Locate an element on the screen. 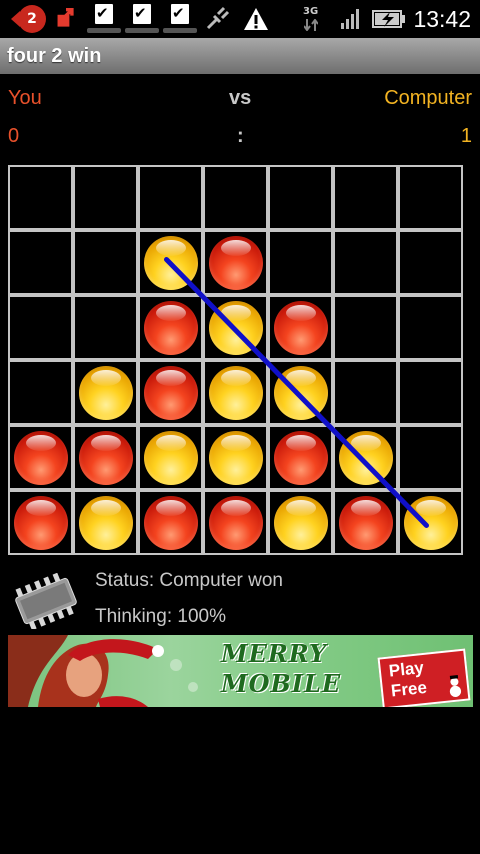 Image resolution: width=480 pixels, height=854 pixels. game-status-text: Status: Computer won is located at coordinates (189, 580).